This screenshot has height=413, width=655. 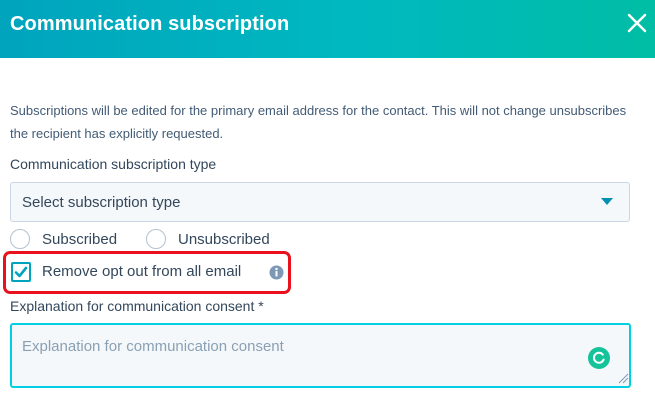 I want to click on close-button, so click(x=637, y=23).